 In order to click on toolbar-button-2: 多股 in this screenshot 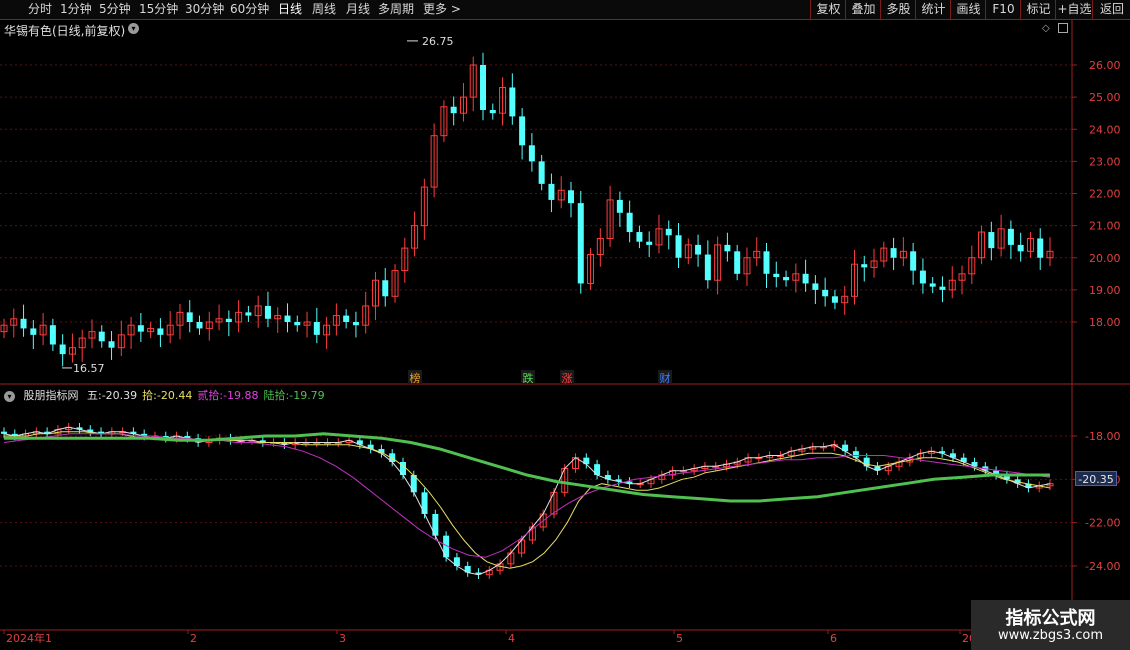, I will do `click(898, 9)`.